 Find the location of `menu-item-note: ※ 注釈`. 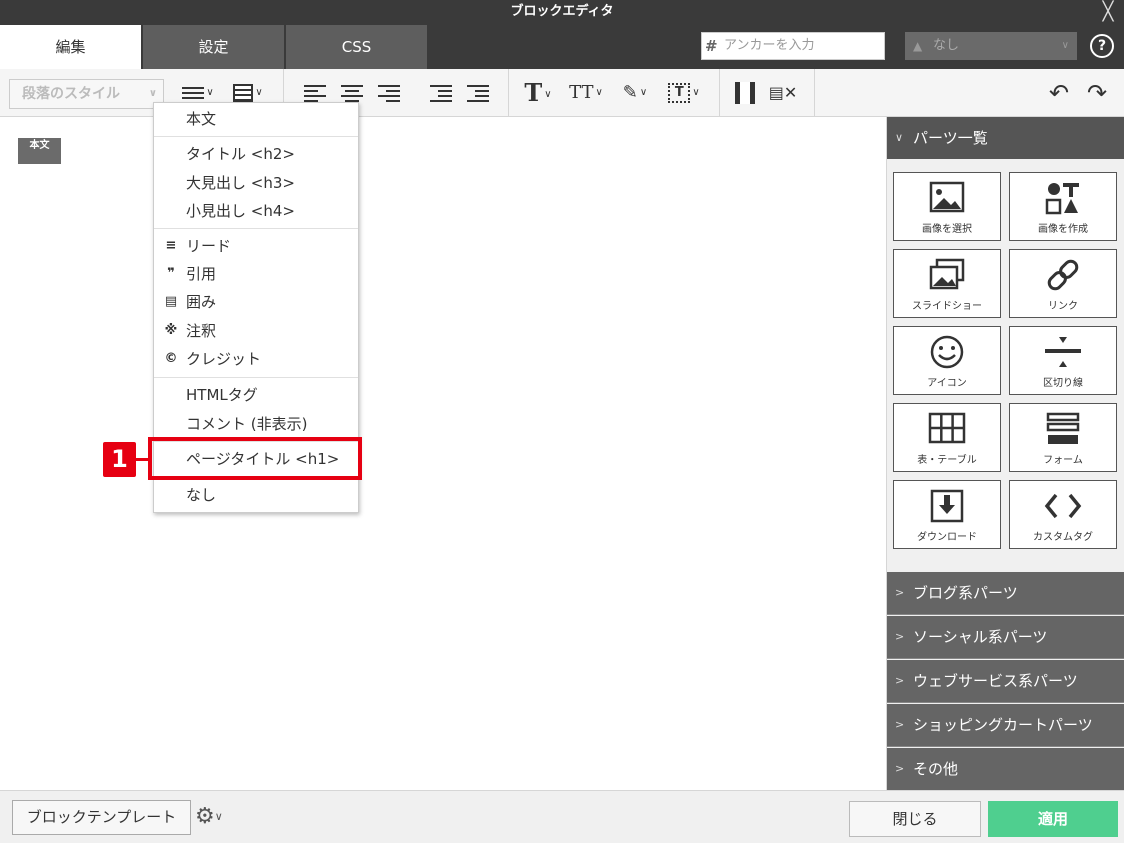

menu-item-note: ※ 注釈 is located at coordinates (256, 331).